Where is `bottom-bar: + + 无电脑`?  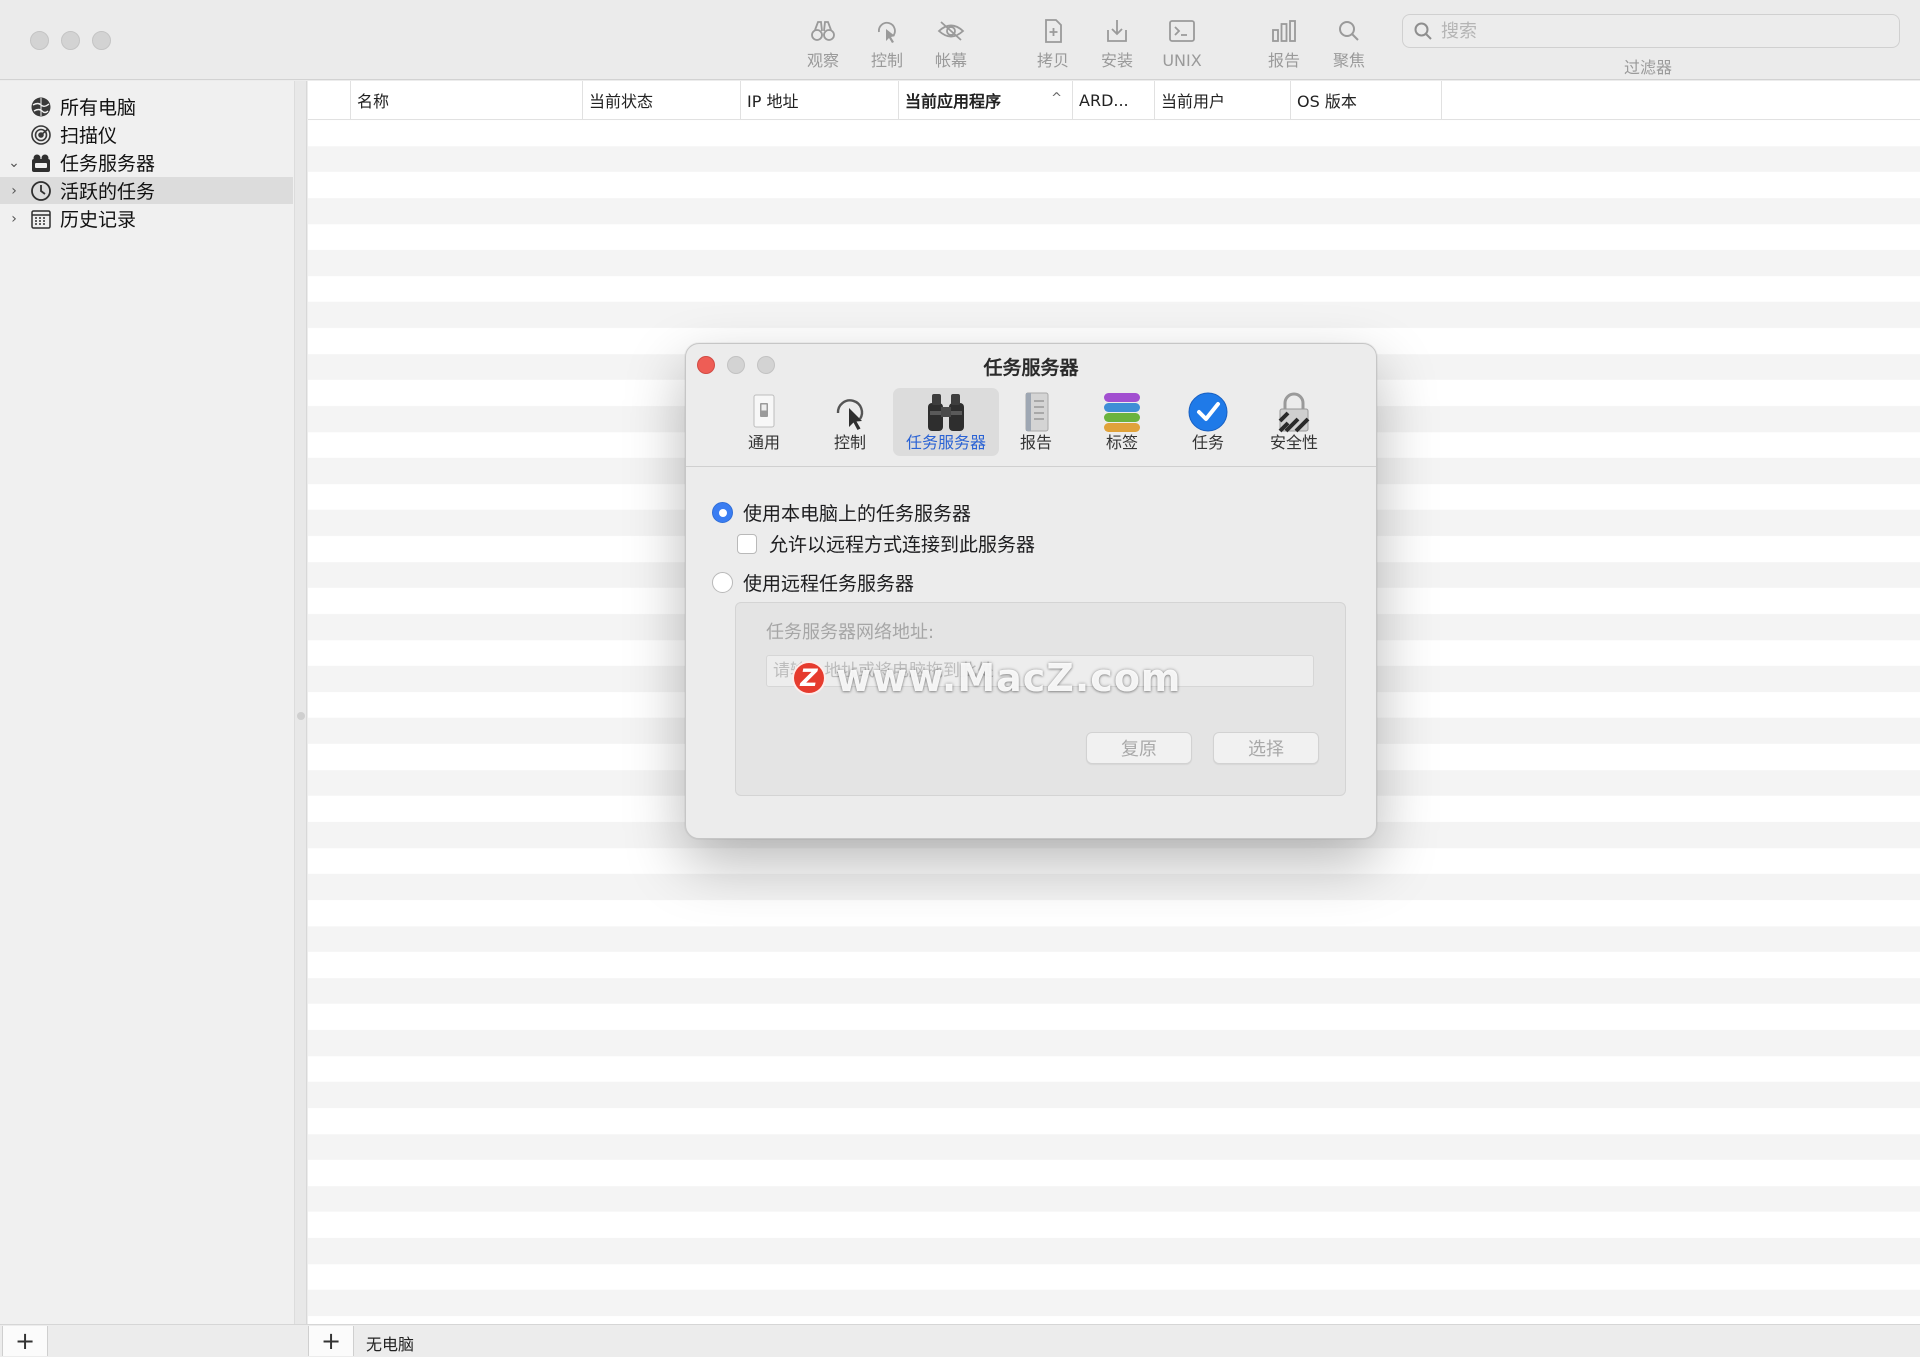
bottom-bar: + + 无电脑 is located at coordinates (960, 1340).